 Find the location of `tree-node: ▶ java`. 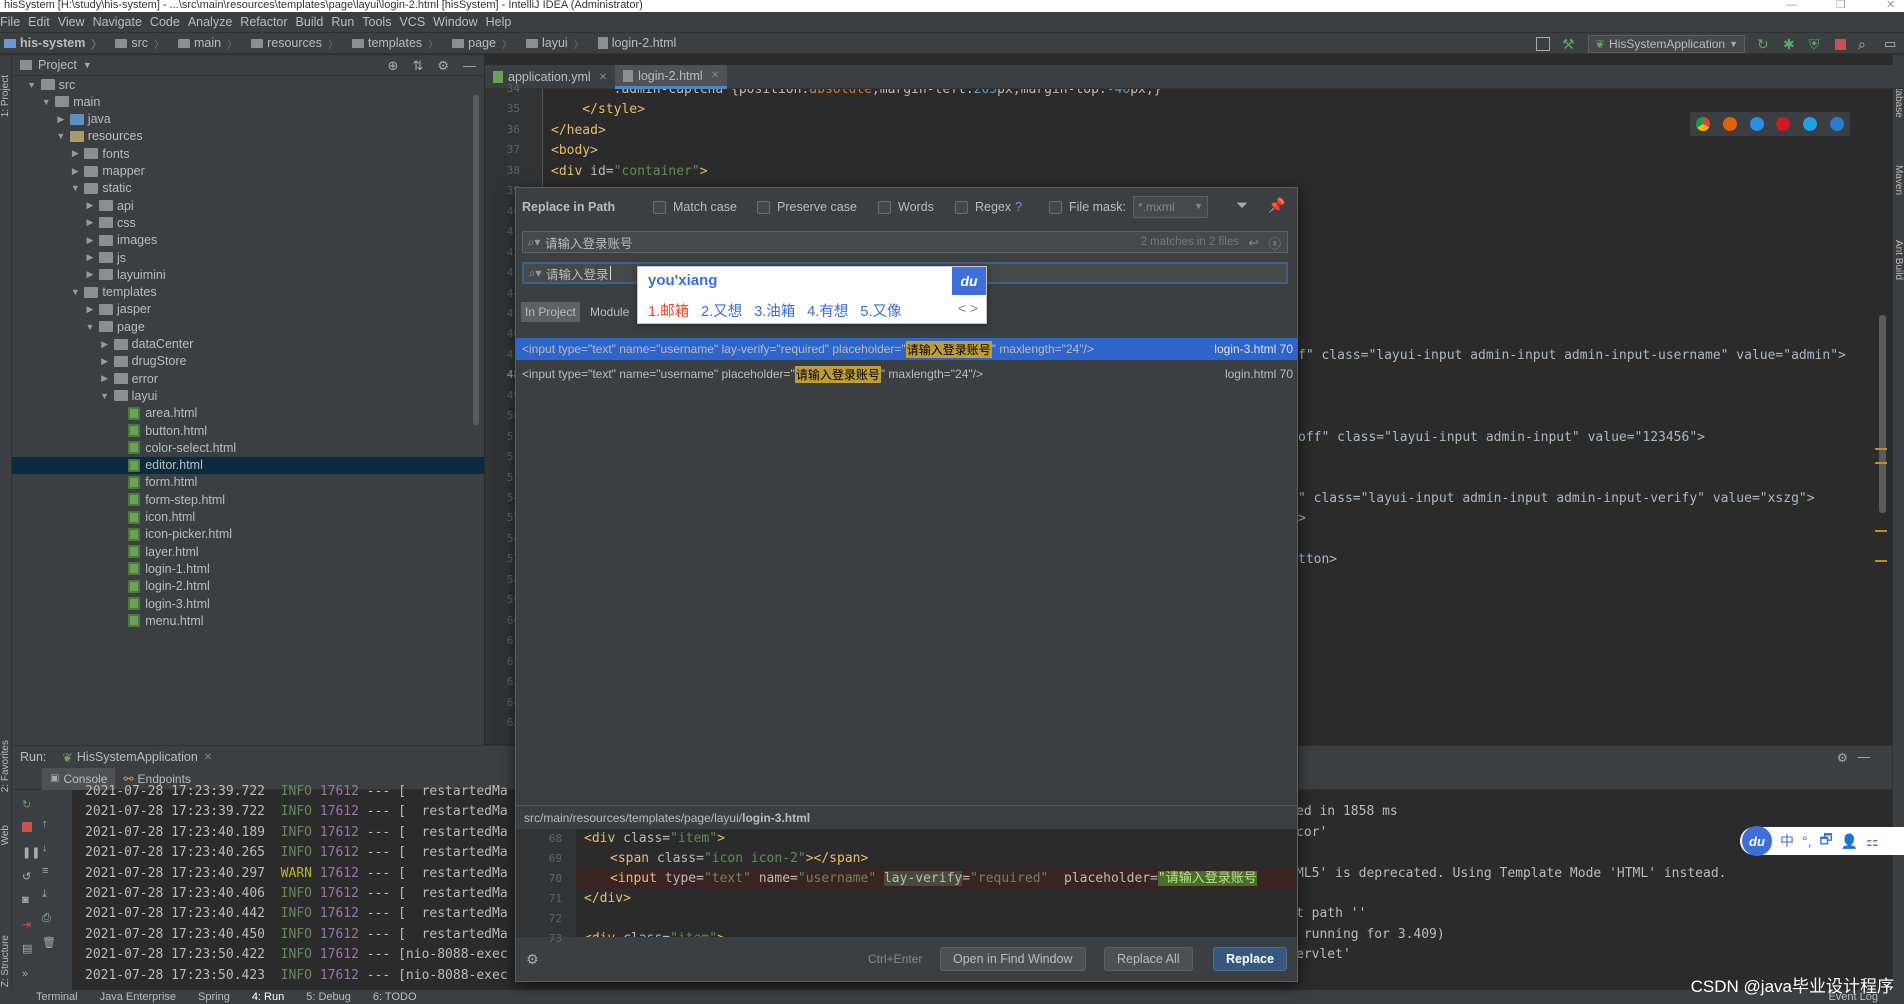

tree-node: ▶ java is located at coordinates (248, 119).